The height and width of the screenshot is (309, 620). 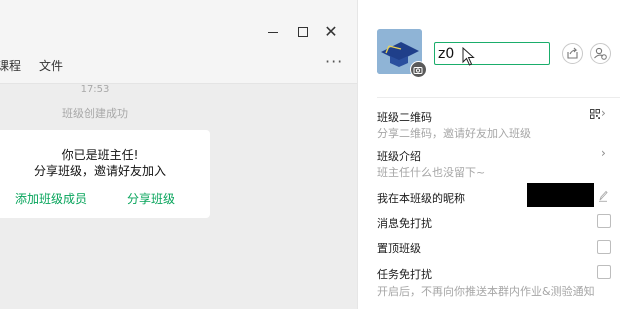 I want to click on divider, so click(x=498, y=97).